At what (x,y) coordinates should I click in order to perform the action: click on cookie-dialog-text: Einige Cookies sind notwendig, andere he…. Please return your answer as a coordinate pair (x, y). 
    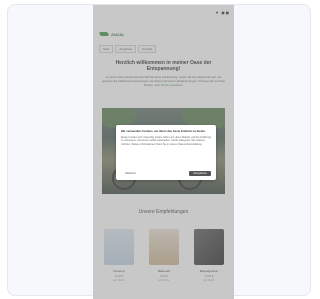
    Looking at the image, I should click on (166, 141).